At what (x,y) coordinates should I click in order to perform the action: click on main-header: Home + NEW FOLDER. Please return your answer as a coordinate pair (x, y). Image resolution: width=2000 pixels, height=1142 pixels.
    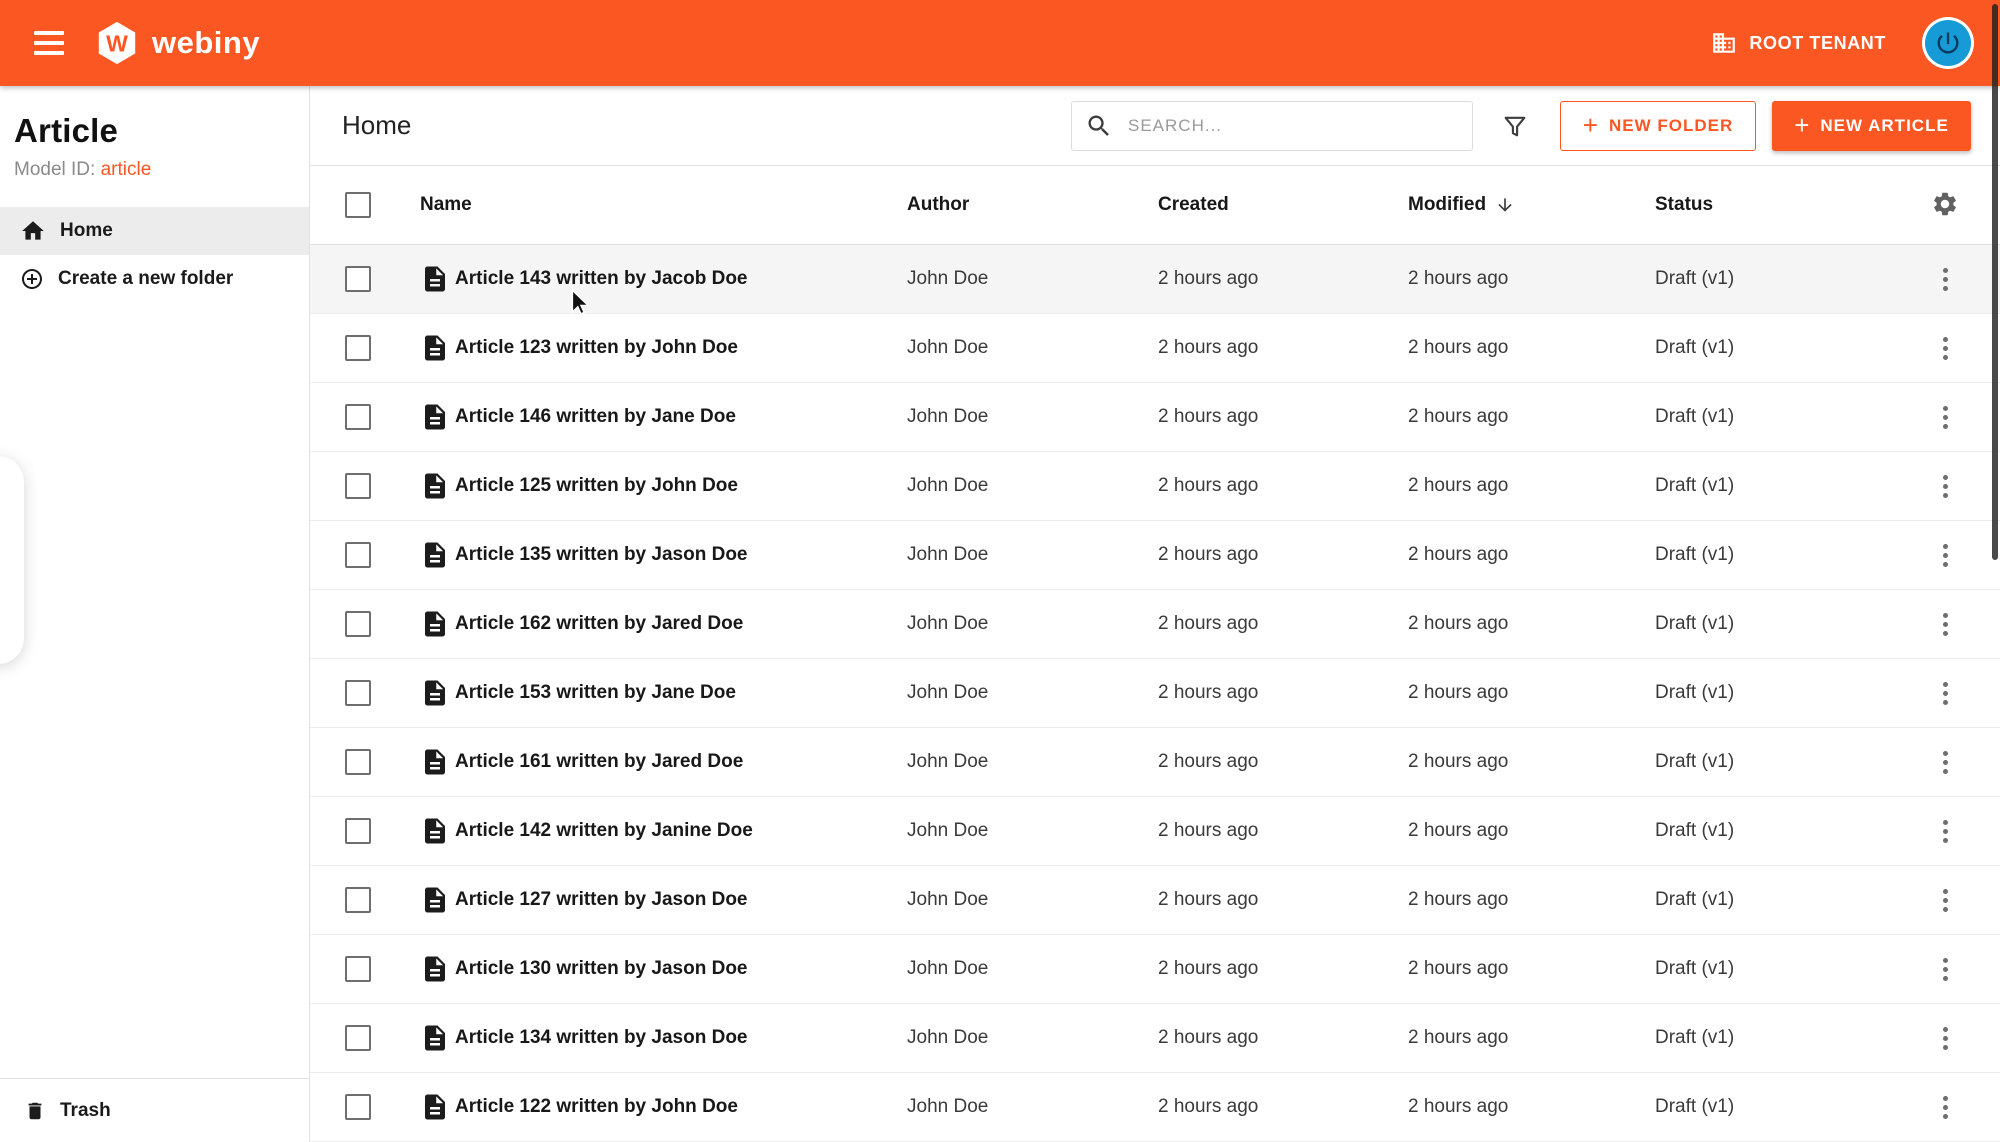
    Looking at the image, I should click on (1155, 126).